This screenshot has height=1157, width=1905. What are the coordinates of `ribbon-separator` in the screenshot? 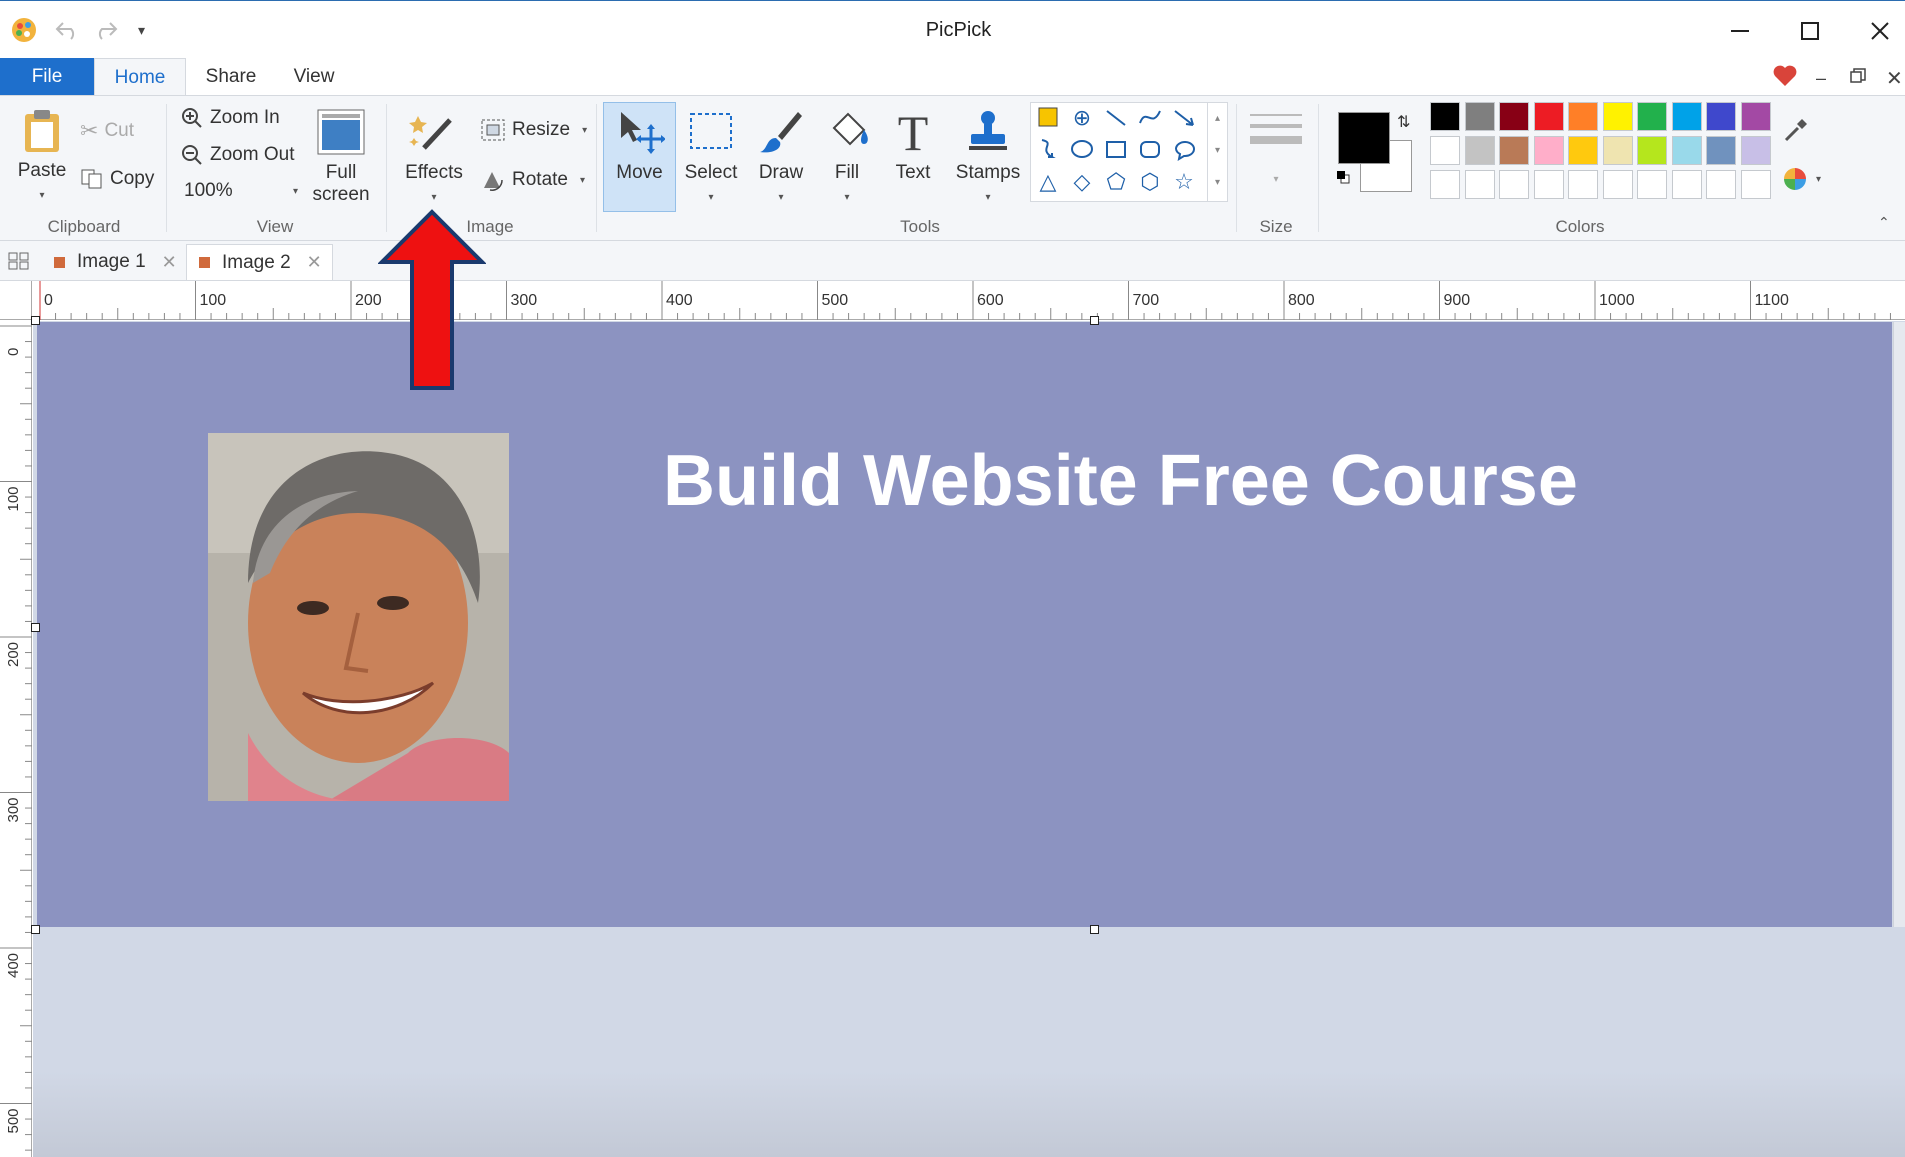 It's located at (596, 168).